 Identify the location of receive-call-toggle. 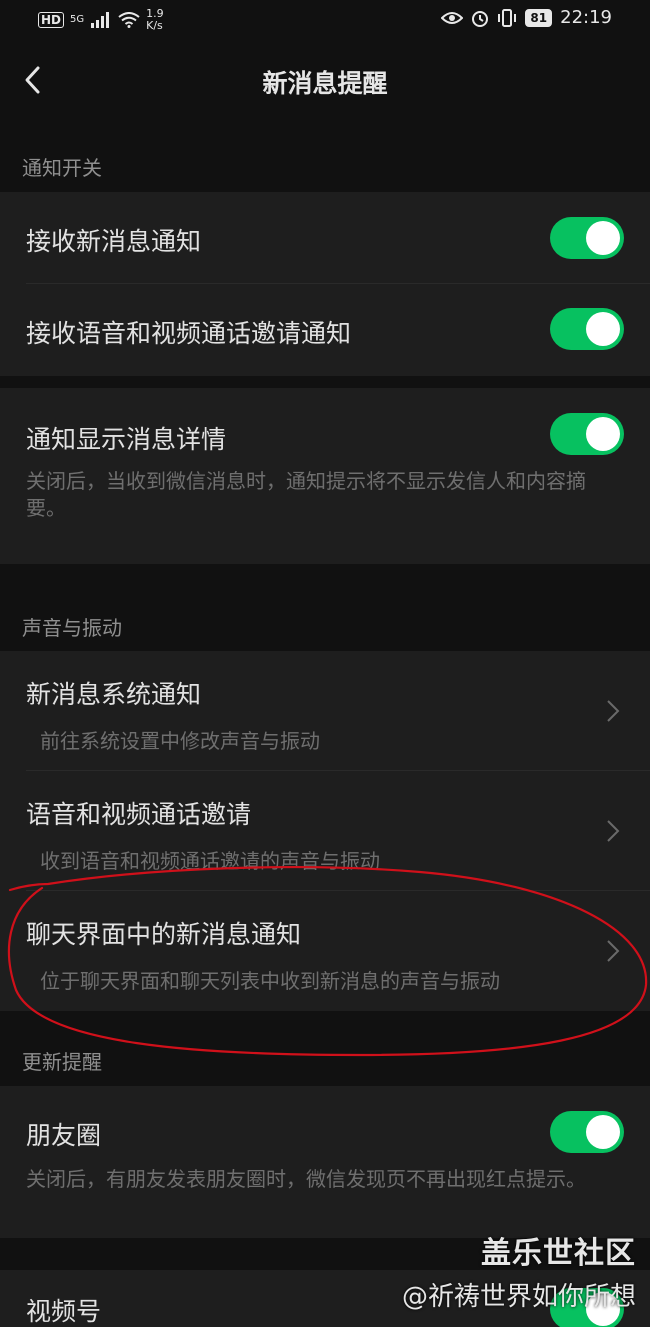
(587, 329).